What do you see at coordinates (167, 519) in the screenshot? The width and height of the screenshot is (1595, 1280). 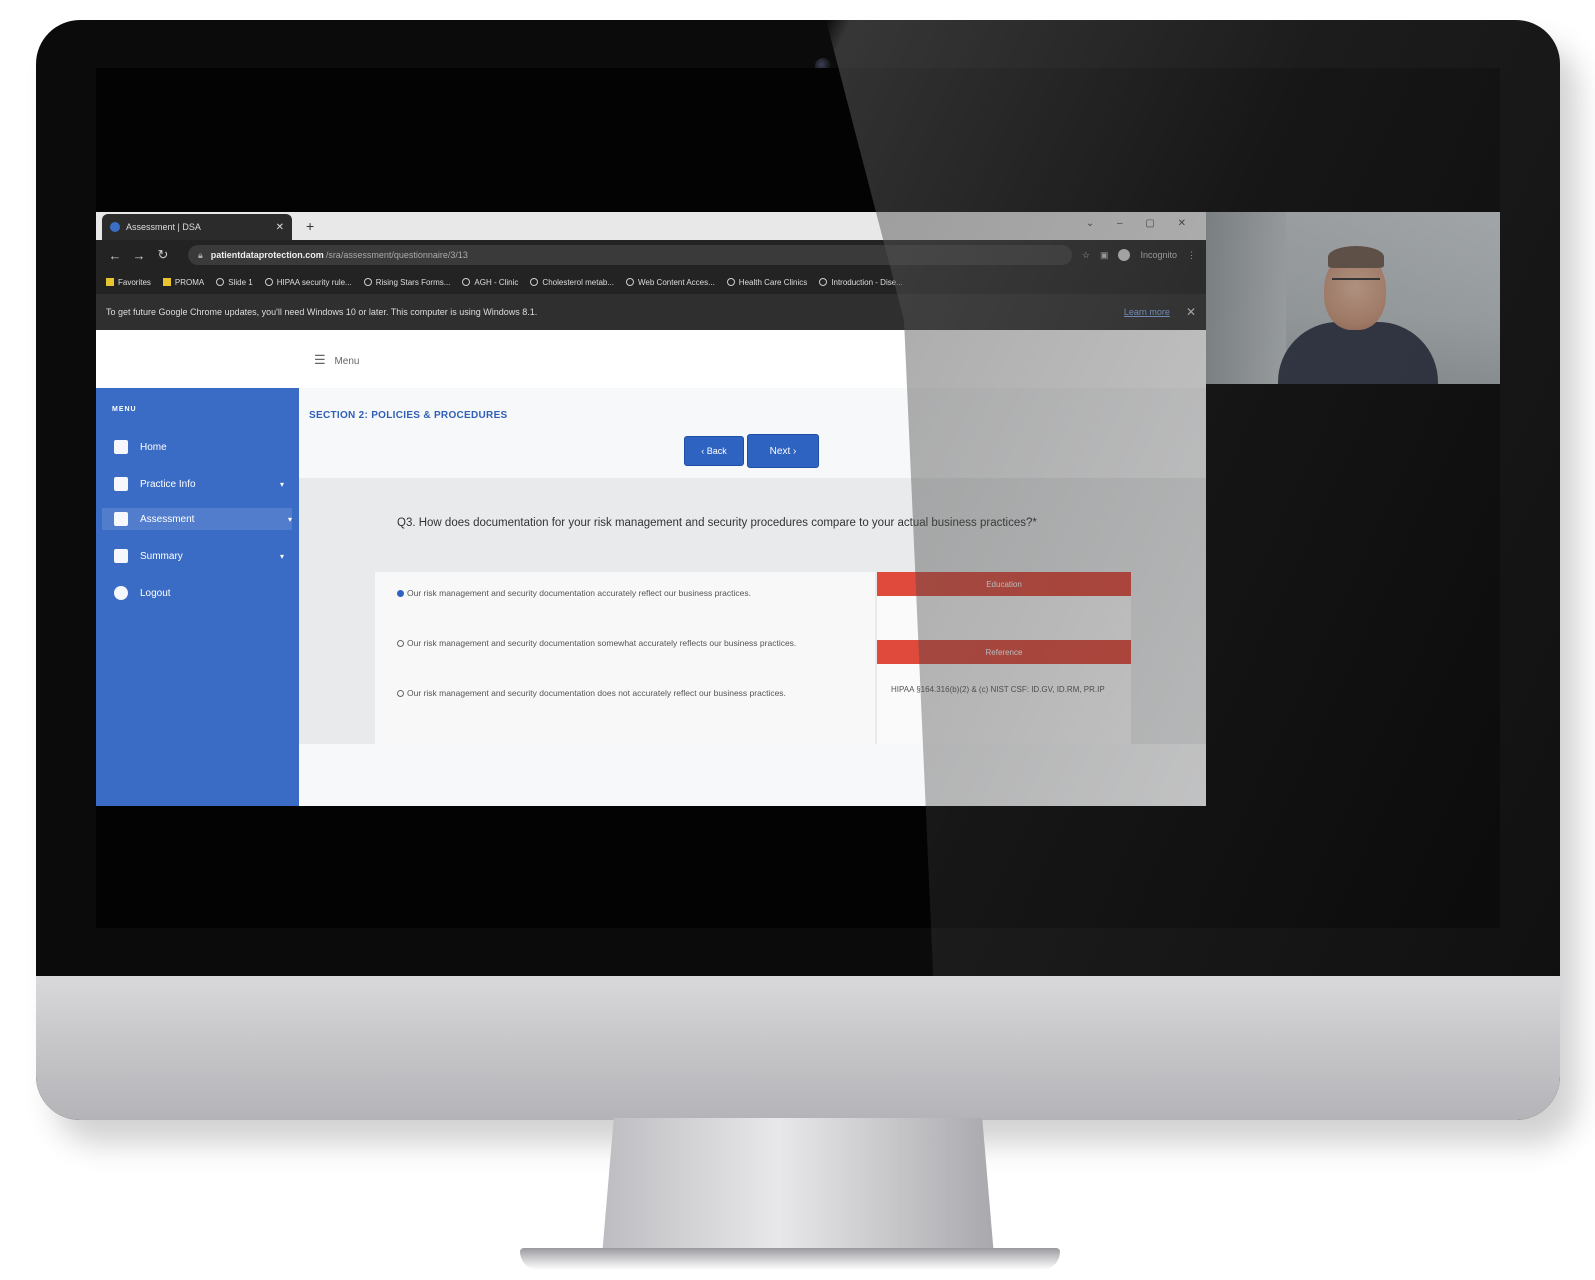 I see `sidebar-item-label: Assessment` at bounding box center [167, 519].